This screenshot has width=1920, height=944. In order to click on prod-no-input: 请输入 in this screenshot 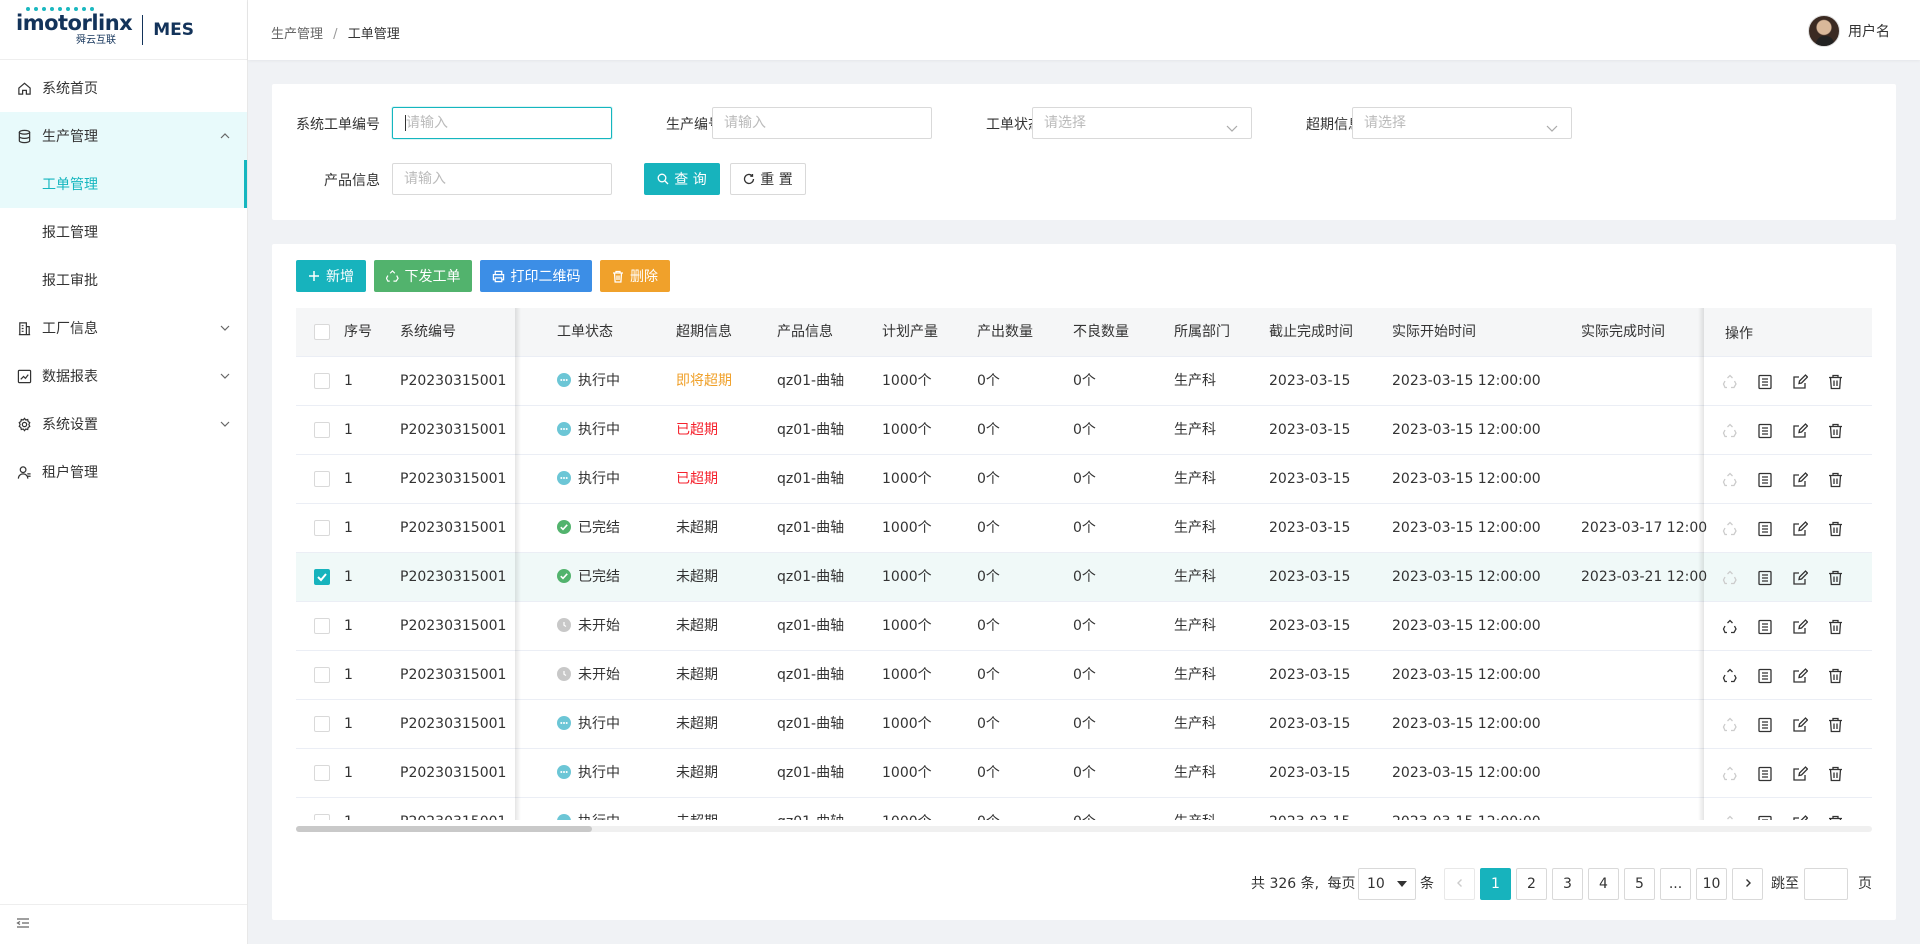, I will do `click(822, 123)`.